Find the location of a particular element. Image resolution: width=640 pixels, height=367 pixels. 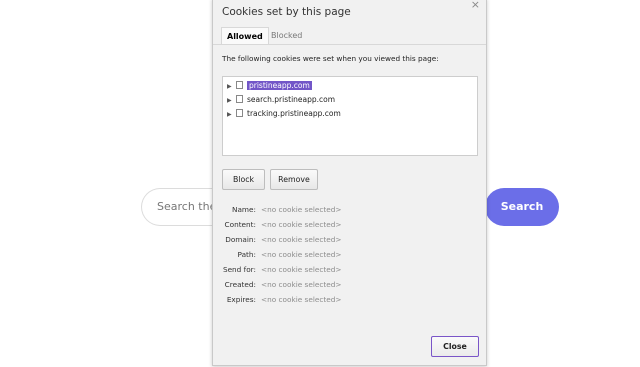

close-button: Close is located at coordinates (455, 346).